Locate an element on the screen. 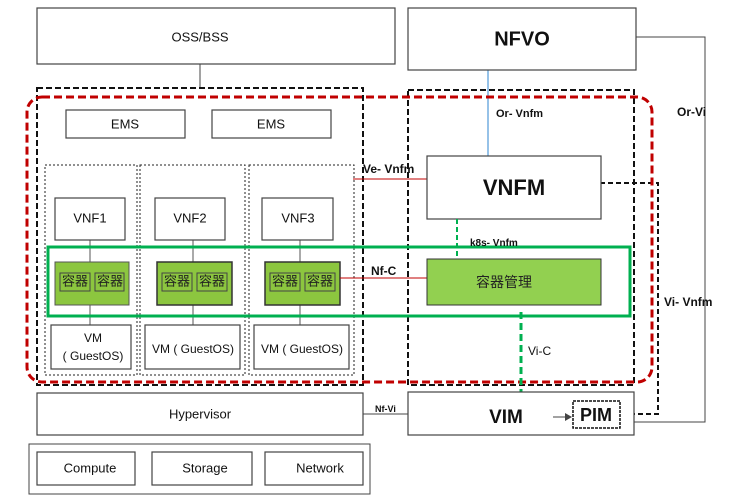 This screenshot has width=735, height=503. container-management-label: 容器管理 is located at coordinates (504, 282).